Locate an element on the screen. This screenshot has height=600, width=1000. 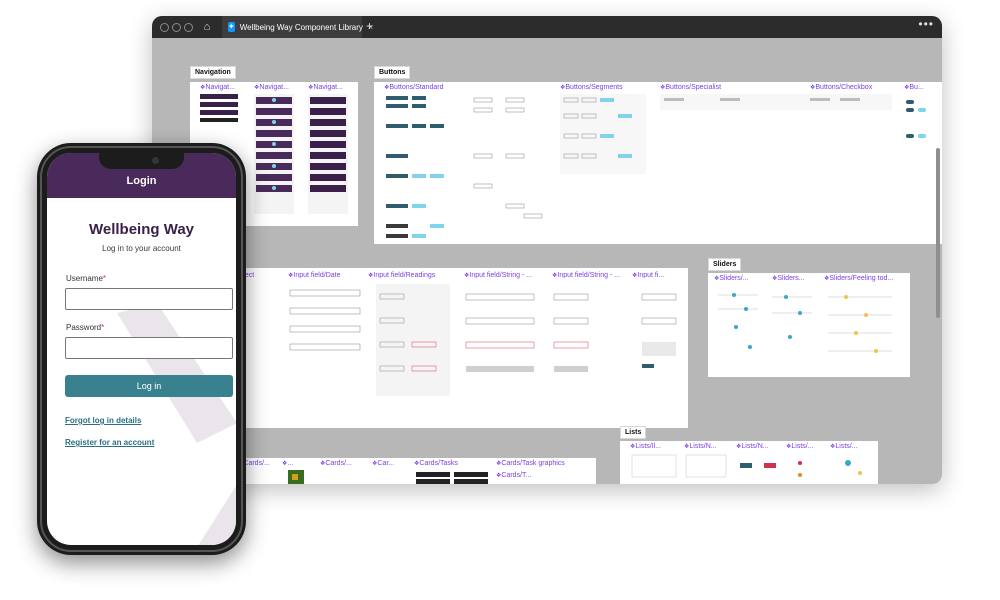
component-label: Input field/Date is located at coordinates (314, 275).